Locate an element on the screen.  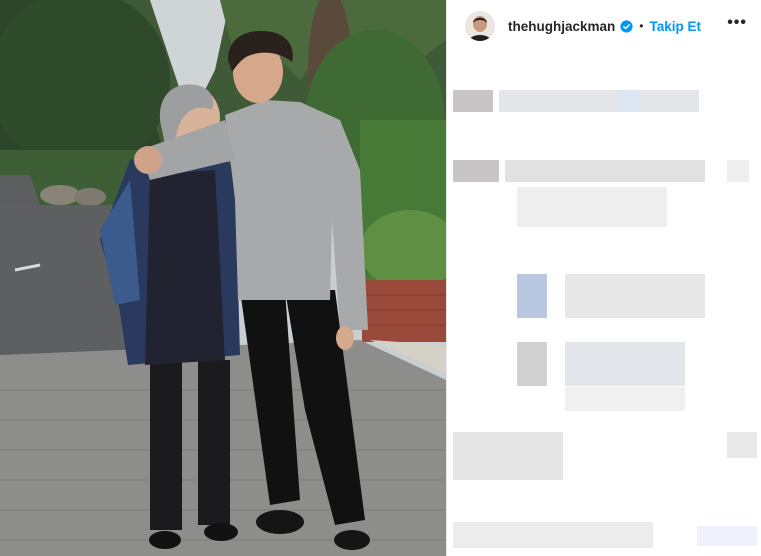
post-header: thehughjackman • Takip Et is located at coordinates (604, 26).